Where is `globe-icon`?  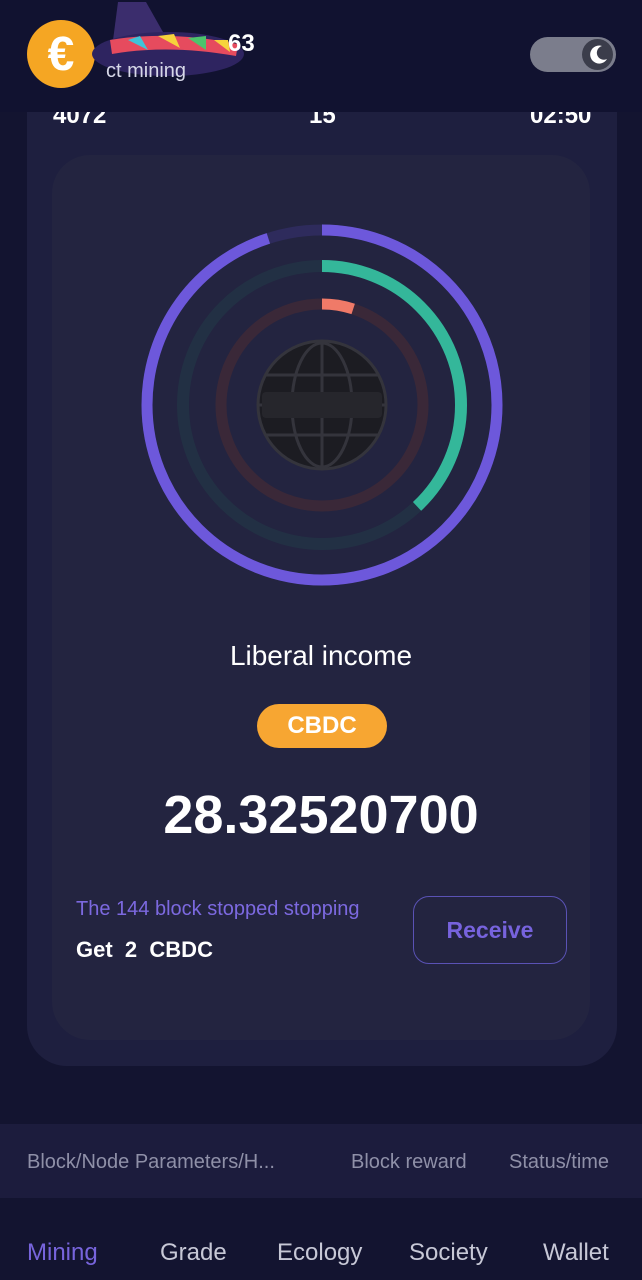 globe-icon is located at coordinates (322, 405).